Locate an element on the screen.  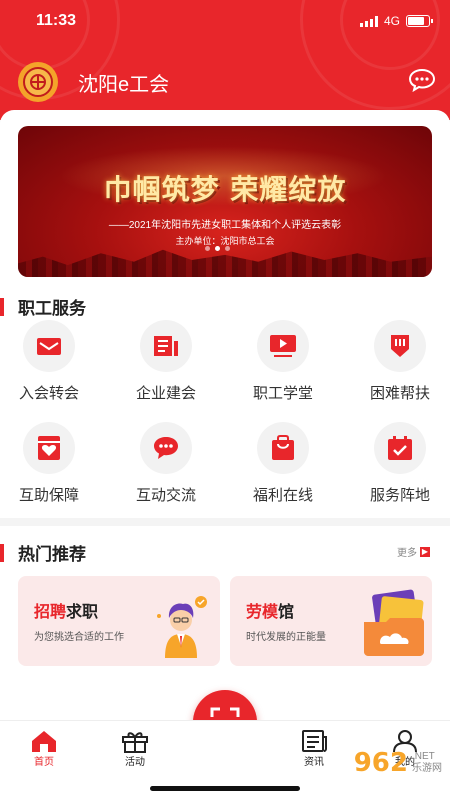
card-title: 招聘求职 is located at coordinates (66, 610).